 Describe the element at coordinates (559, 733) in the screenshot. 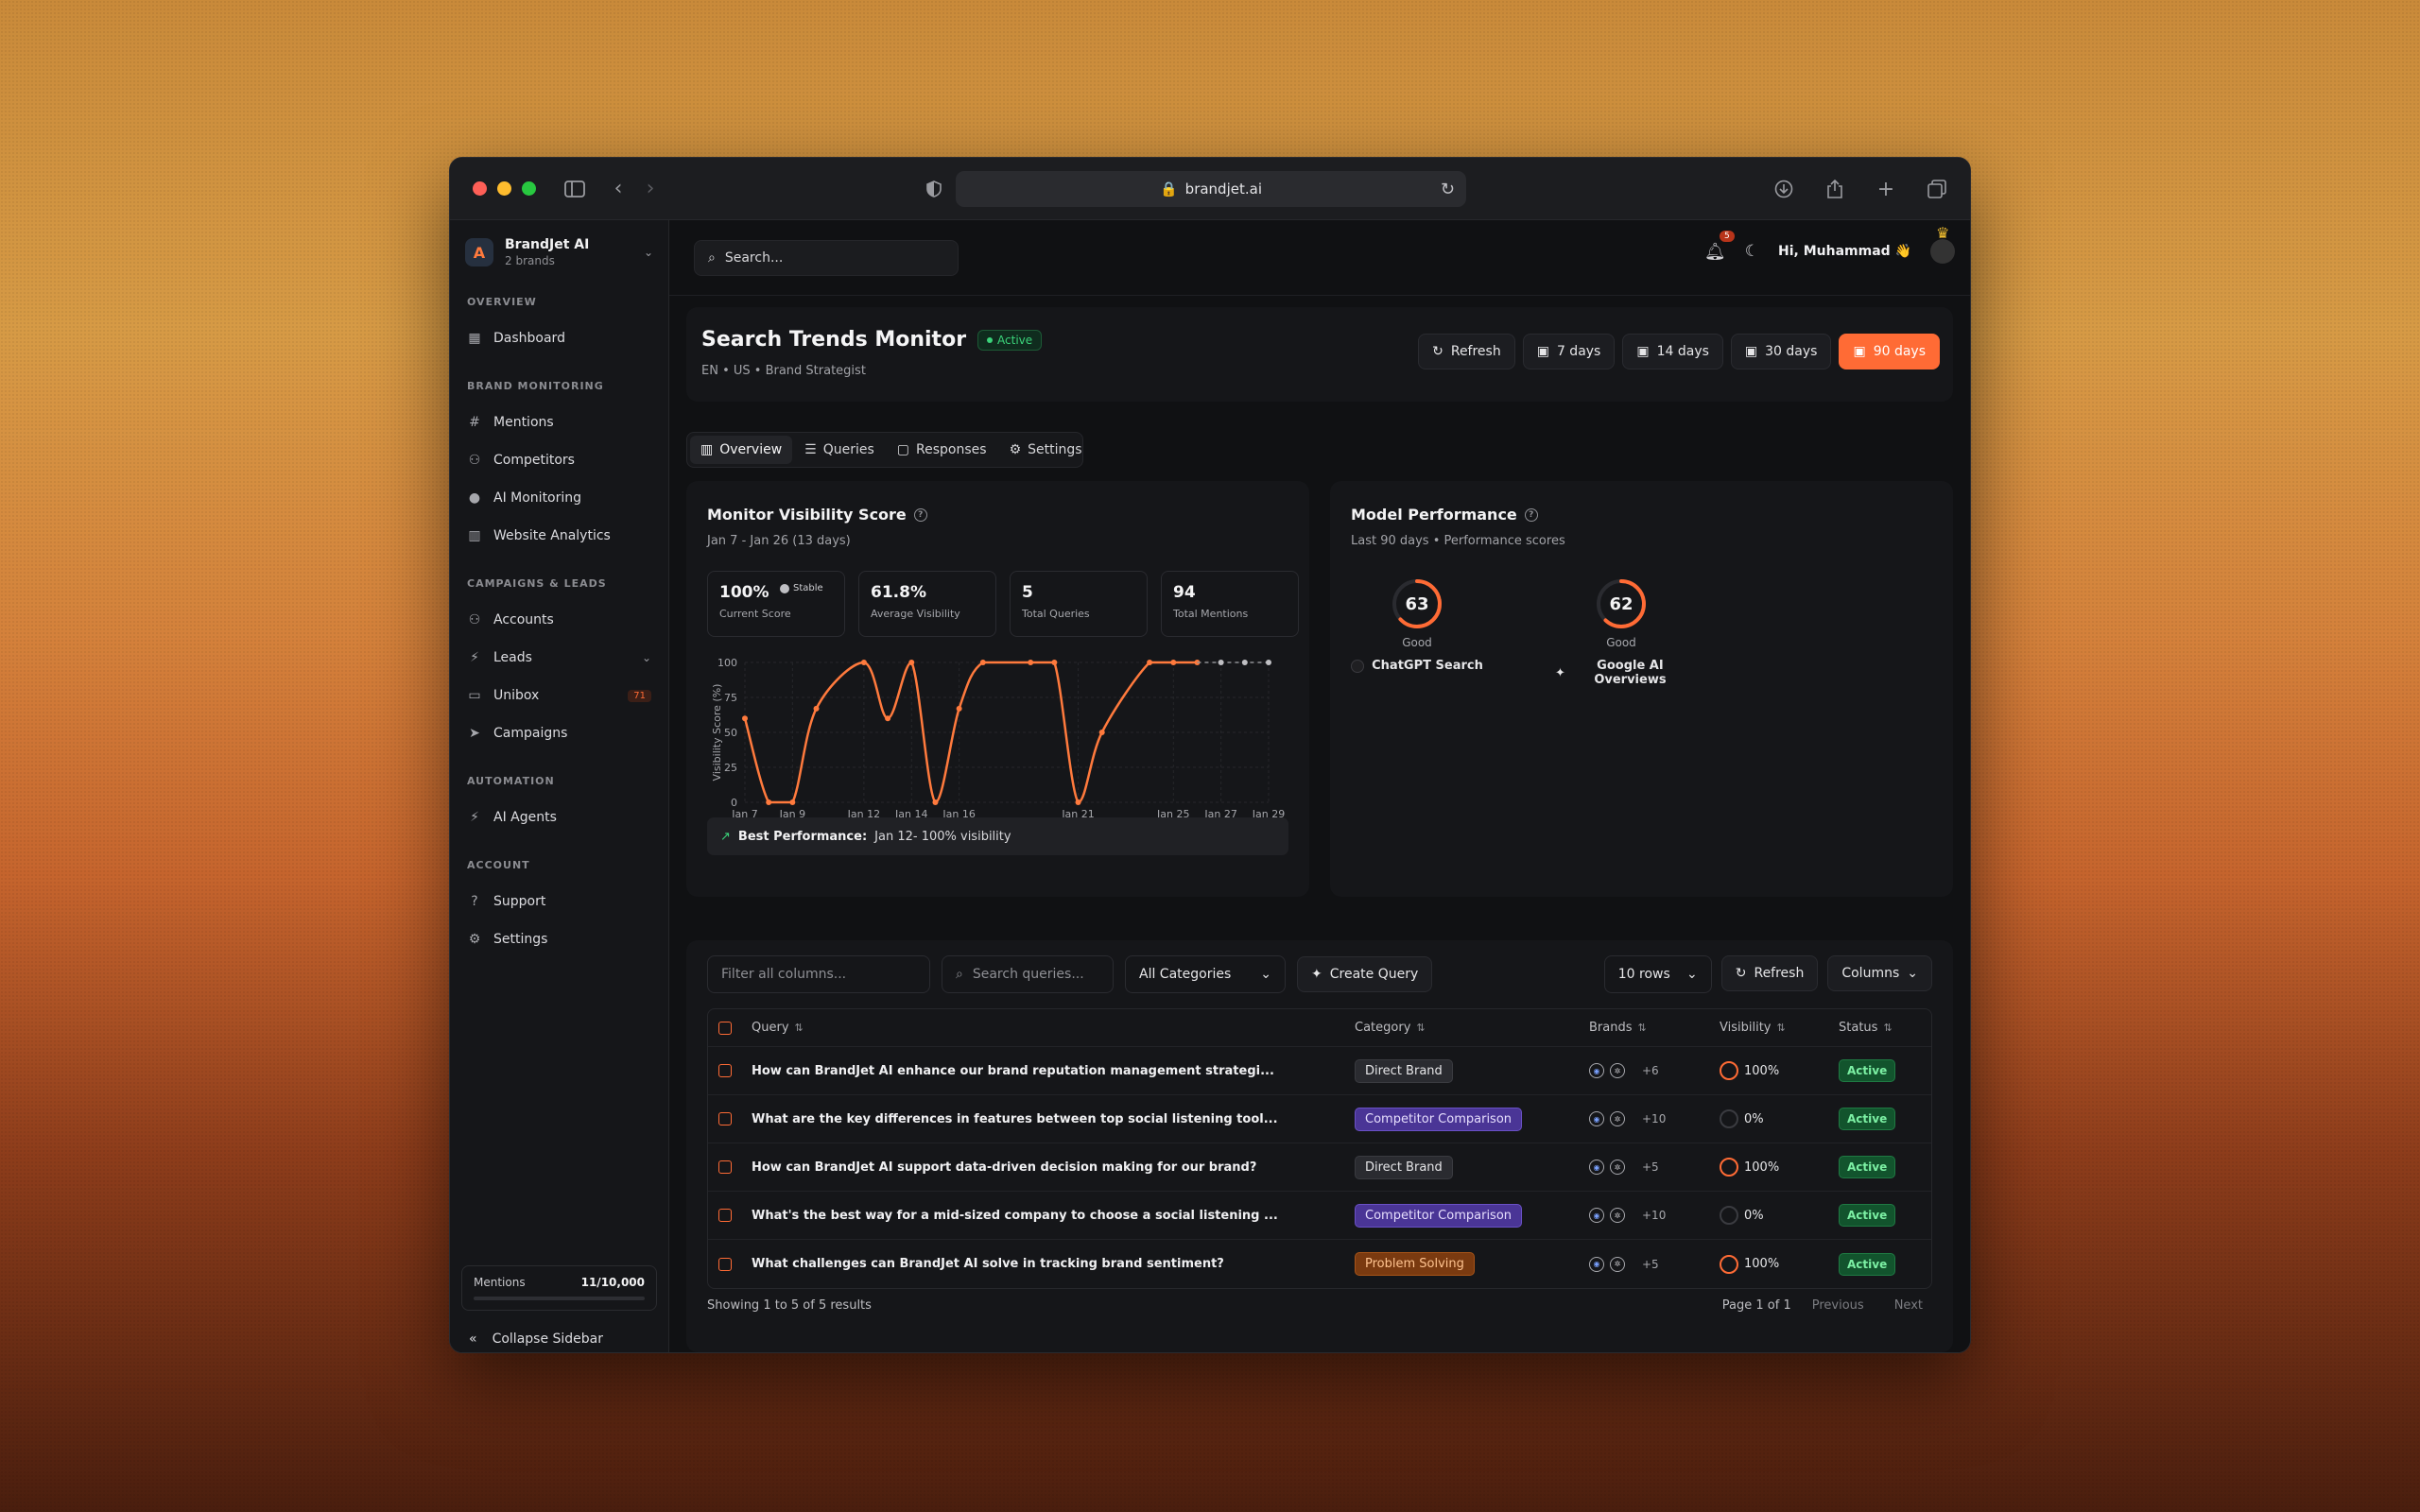

I see `sidebar-item-campaigns: ➤ Campaigns` at that location.